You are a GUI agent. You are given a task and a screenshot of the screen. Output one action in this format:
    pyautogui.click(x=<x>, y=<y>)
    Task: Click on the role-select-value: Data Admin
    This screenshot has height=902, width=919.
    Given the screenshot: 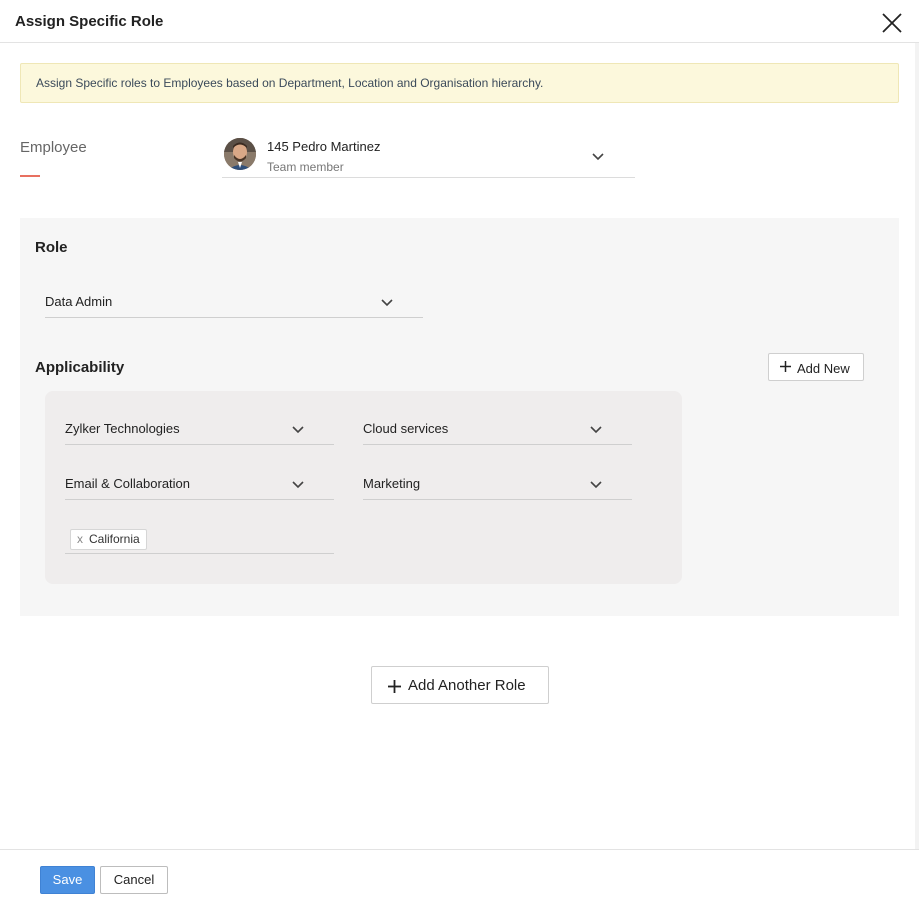 What is the action you would take?
    pyautogui.click(x=79, y=301)
    